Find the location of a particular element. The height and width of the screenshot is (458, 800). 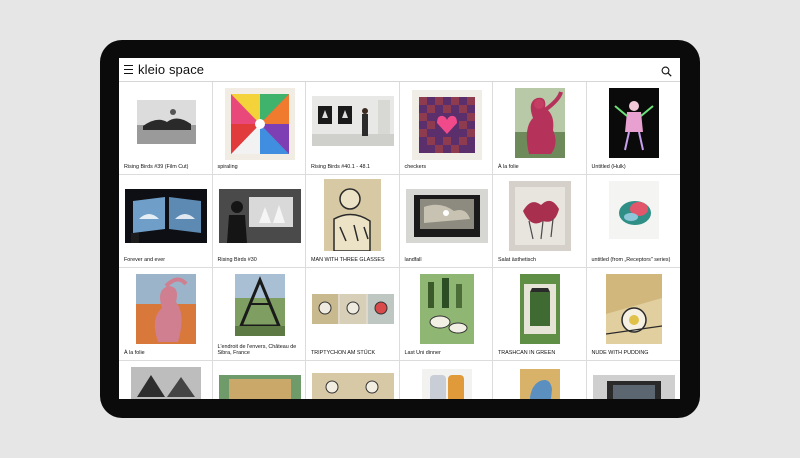

artwork-tile: landfall is located at coordinates (446, 221).